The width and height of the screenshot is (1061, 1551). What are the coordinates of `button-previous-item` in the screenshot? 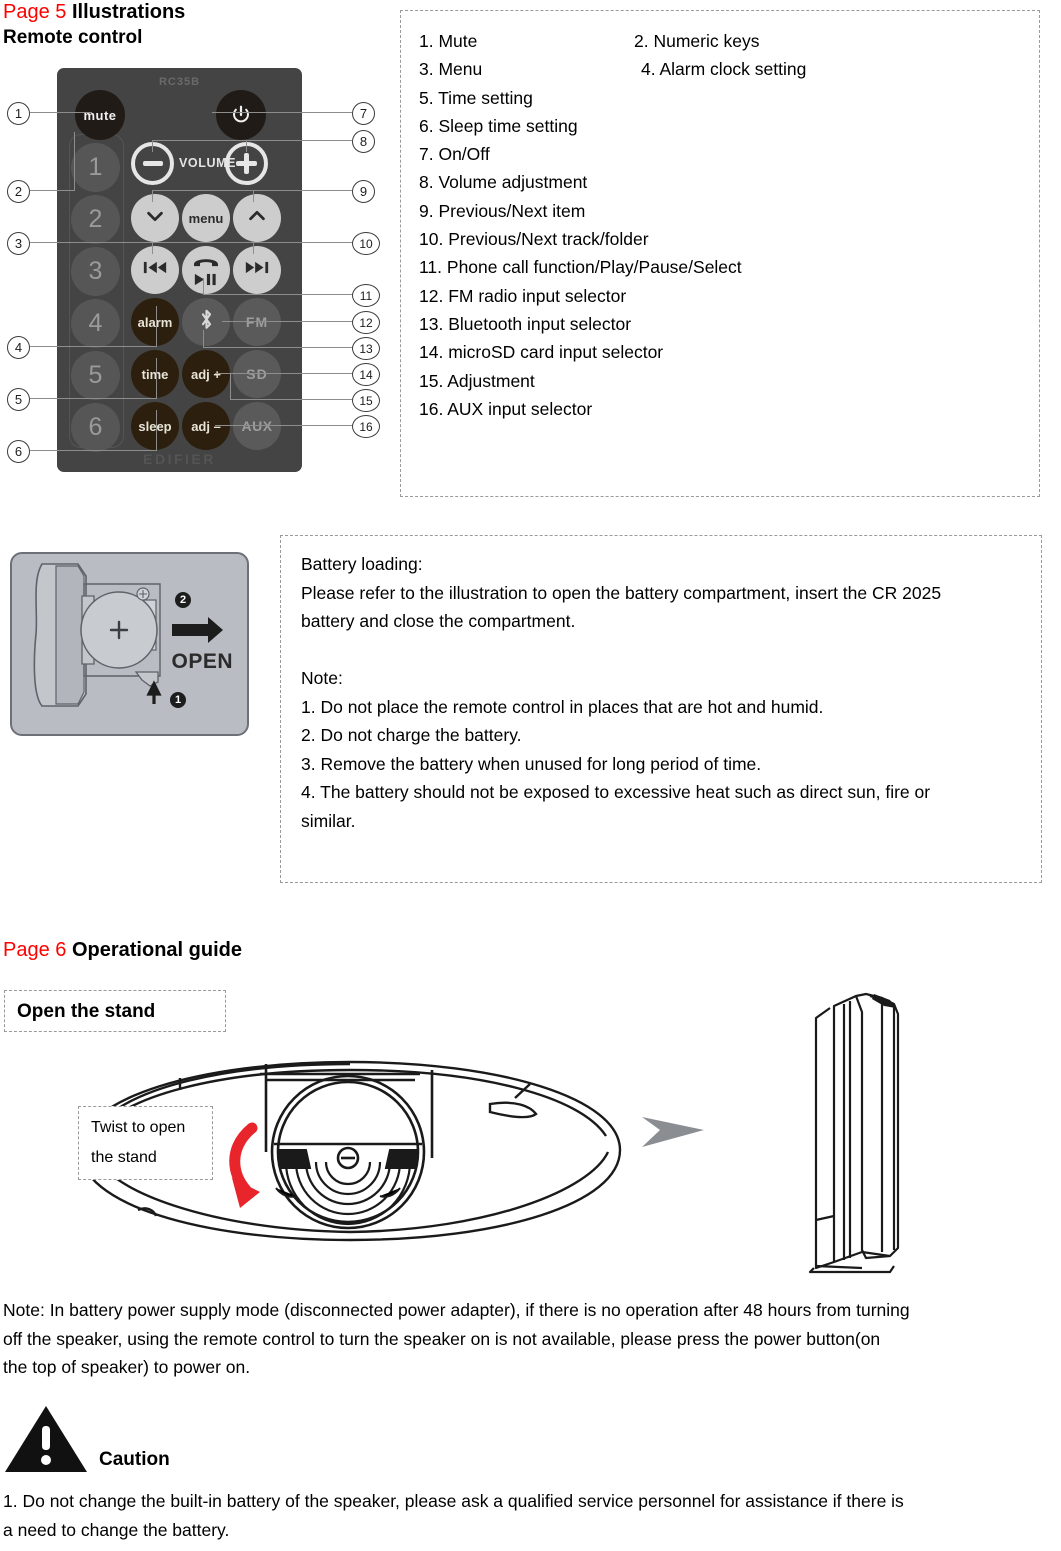 It's located at (155, 218).